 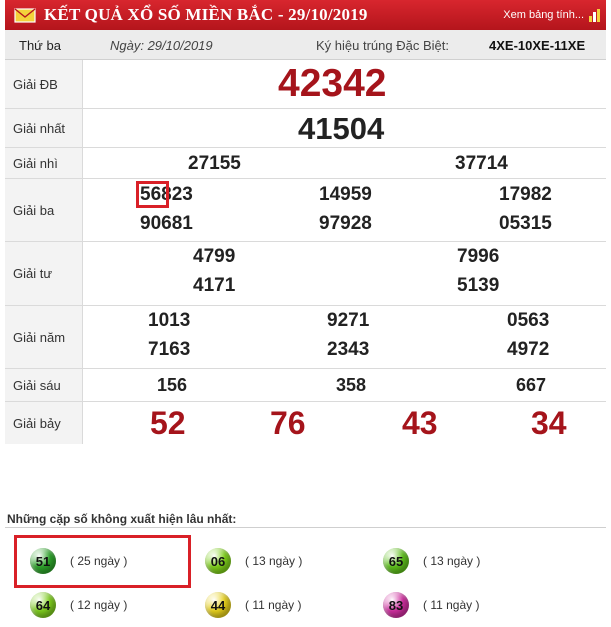 What do you see at coordinates (214, 256) in the screenshot?
I see `prize-number: 4799` at bounding box center [214, 256].